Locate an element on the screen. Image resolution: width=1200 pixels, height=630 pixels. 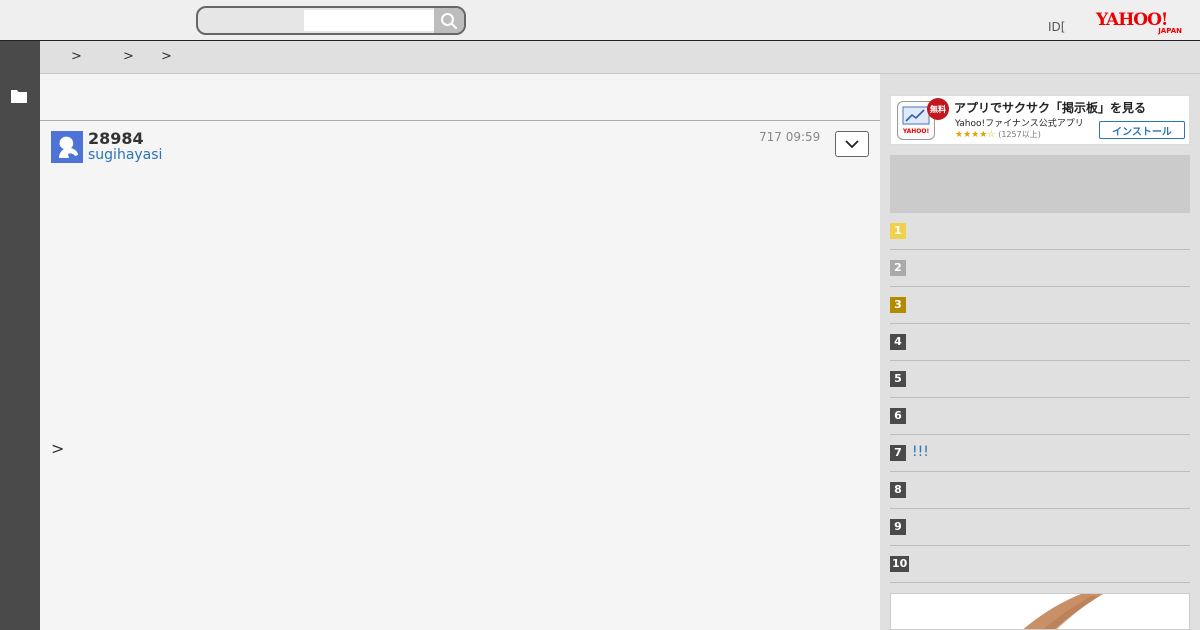
ranking-item: 9 is located at coordinates (1040, 527).